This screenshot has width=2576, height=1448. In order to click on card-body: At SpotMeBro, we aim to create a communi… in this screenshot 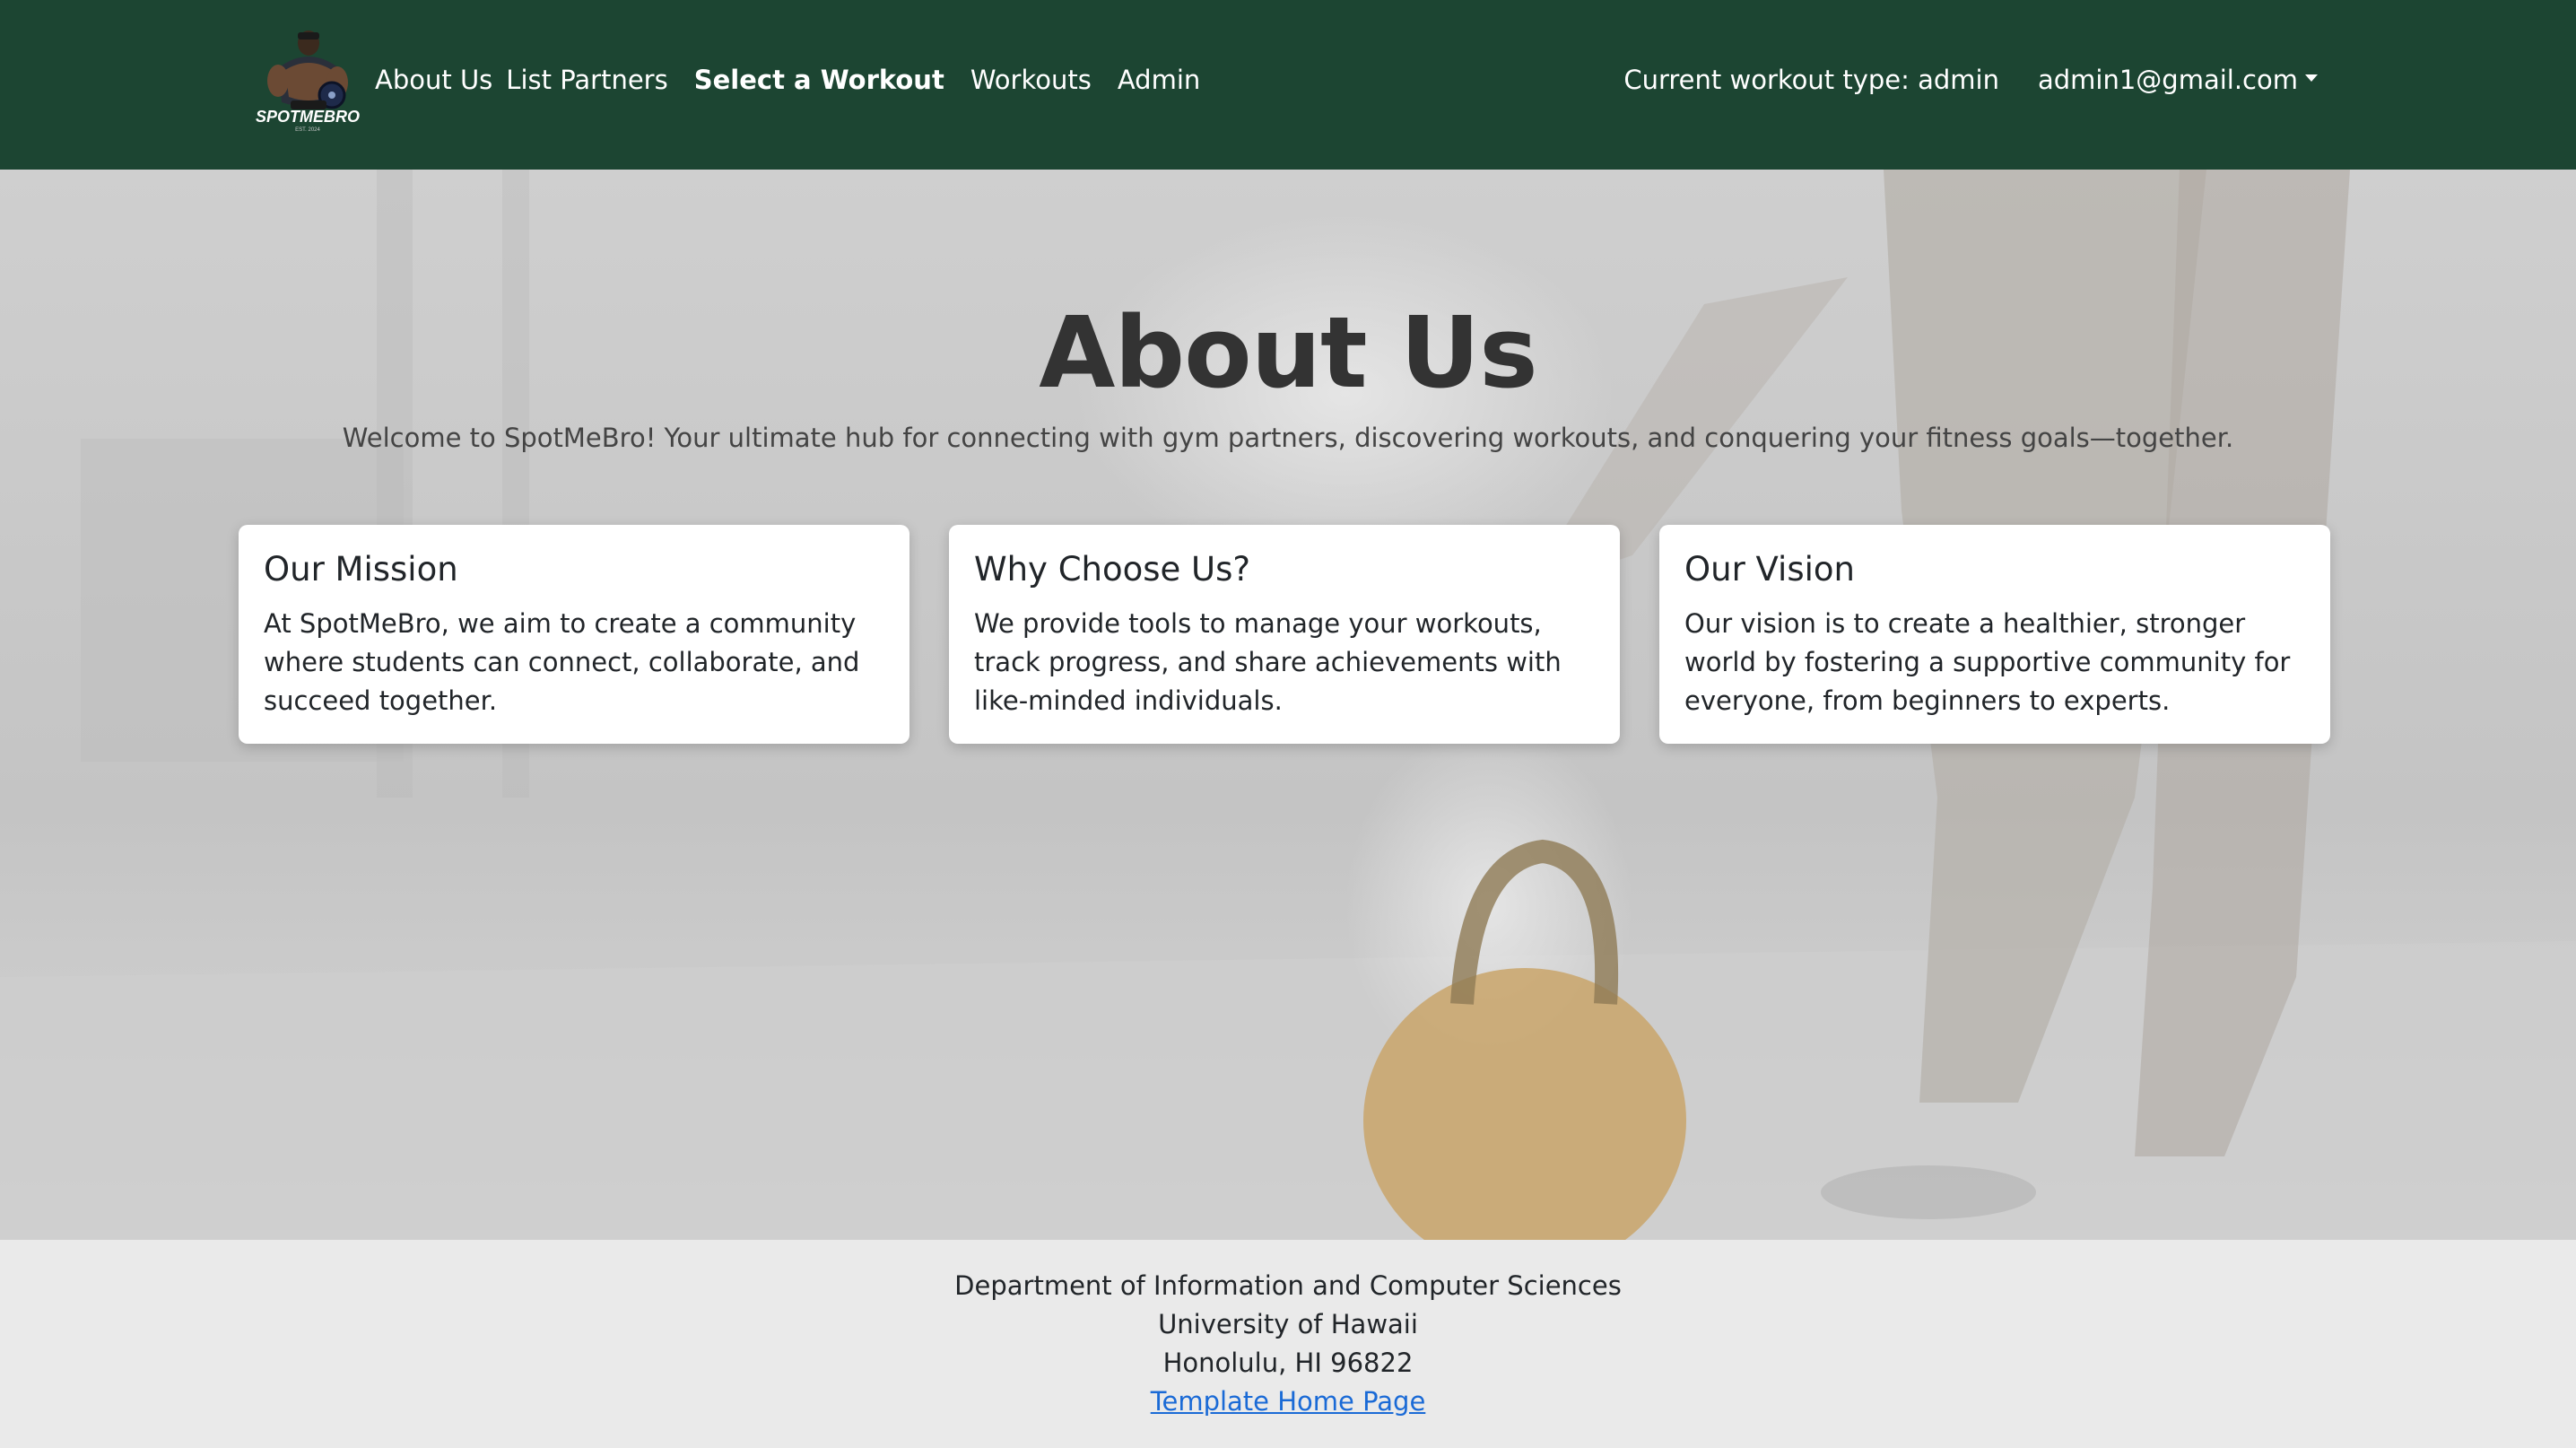, I will do `click(562, 662)`.